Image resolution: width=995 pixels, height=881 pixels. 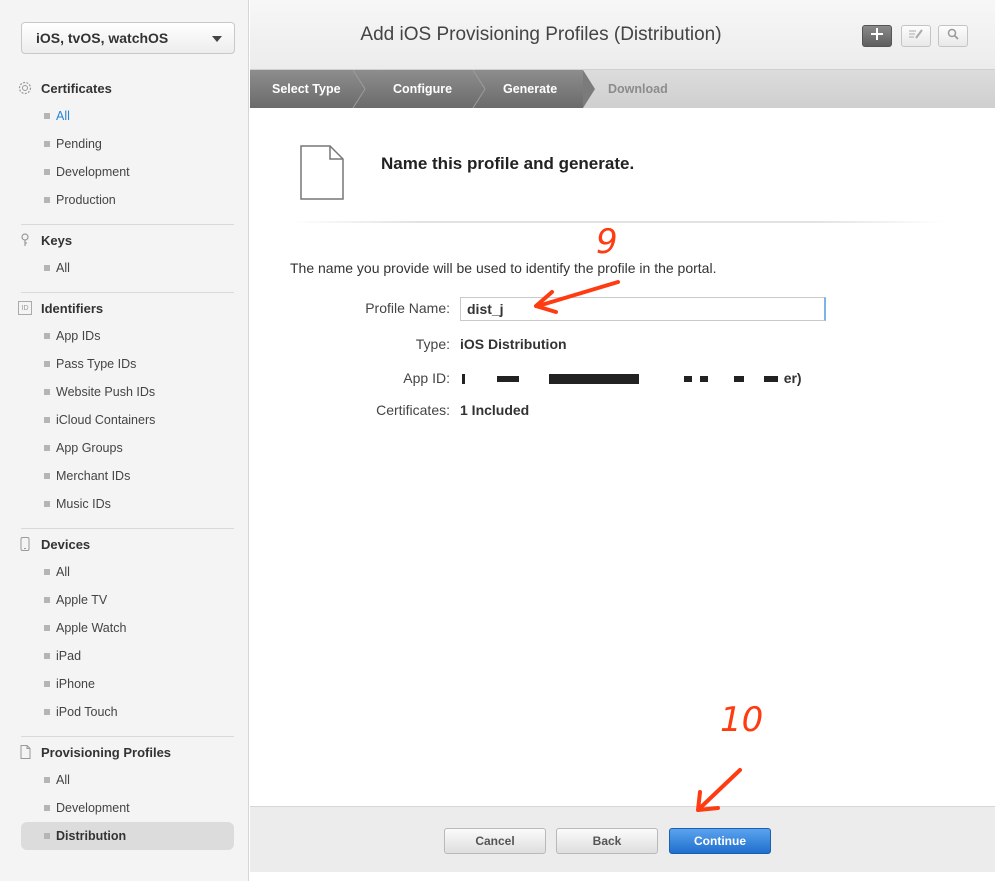 I want to click on back-button: Back, so click(x=607, y=841).